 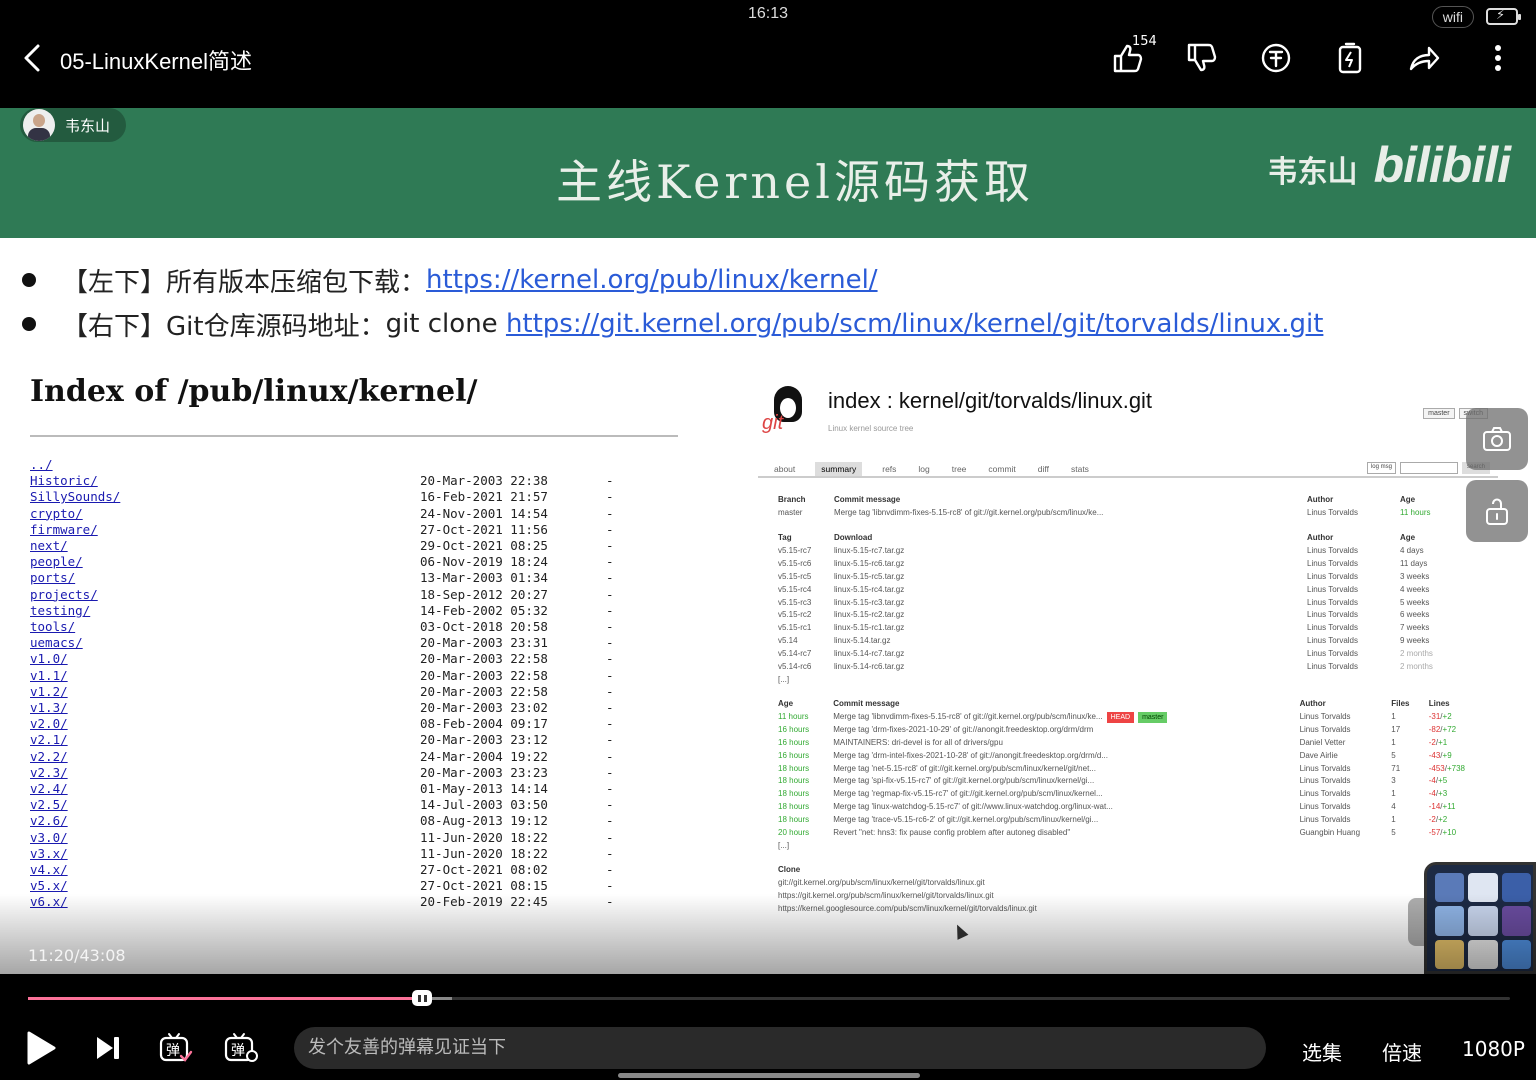 What do you see at coordinates (1320, 537) in the screenshot?
I see `col-author: Author` at bounding box center [1320, 537].